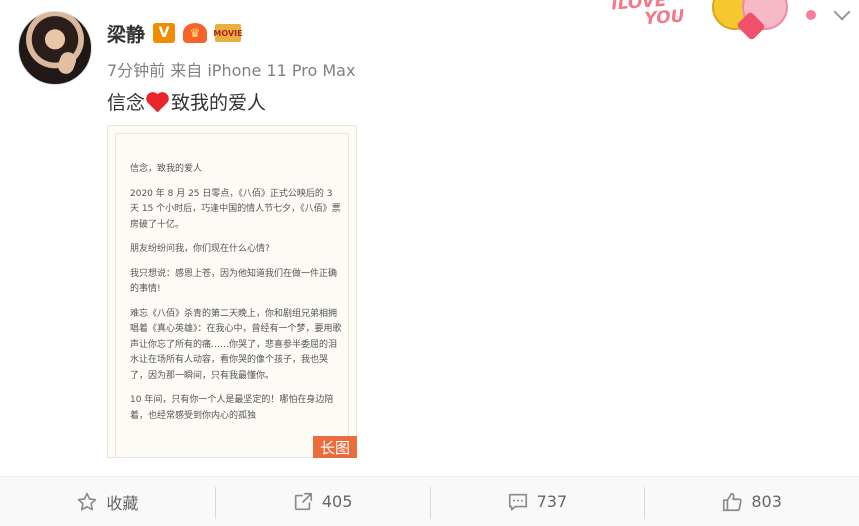 The width and height of the screenshot is (859, 526). I want to click on share-icon, so click(303, 501).